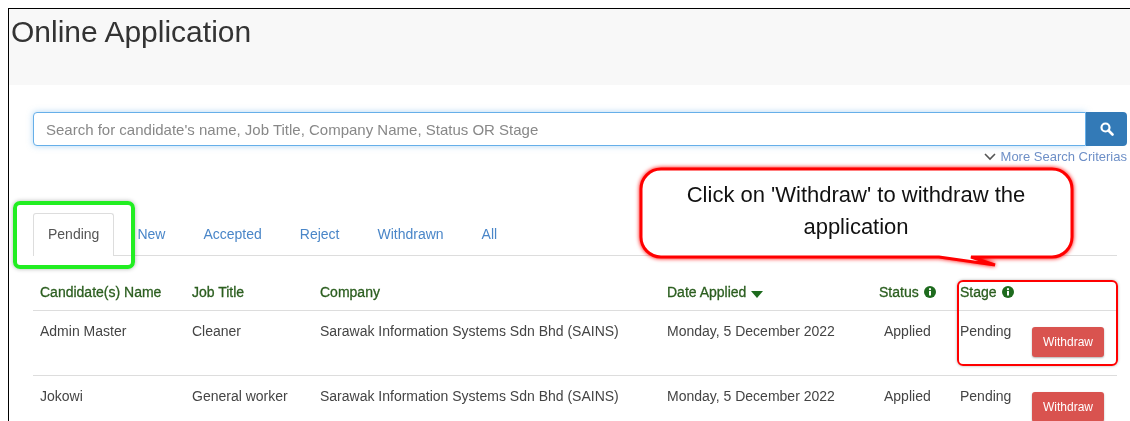 This screenshot has height=421, width=1130. I want to click on tab: Accepted, so click(232, 234).